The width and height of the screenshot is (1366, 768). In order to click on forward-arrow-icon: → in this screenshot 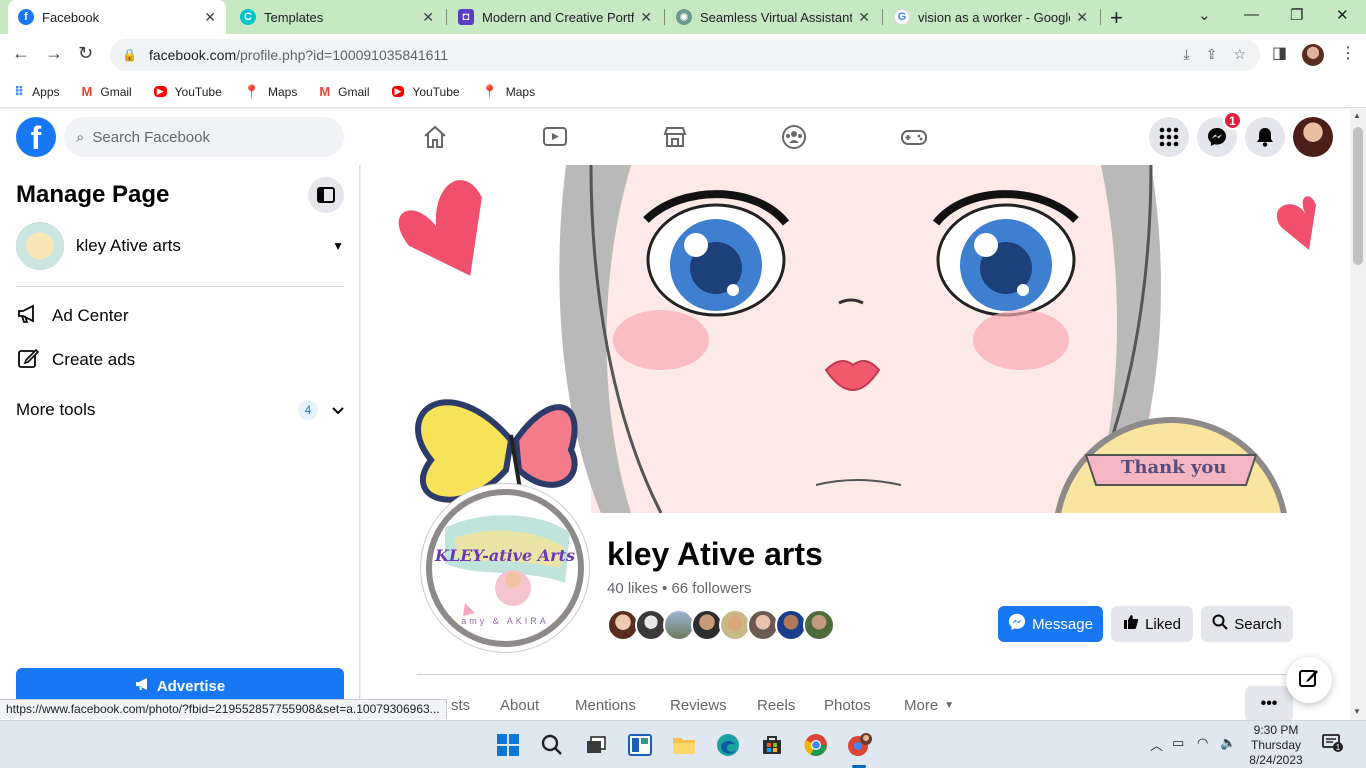, I will do `click(54, 53)`.